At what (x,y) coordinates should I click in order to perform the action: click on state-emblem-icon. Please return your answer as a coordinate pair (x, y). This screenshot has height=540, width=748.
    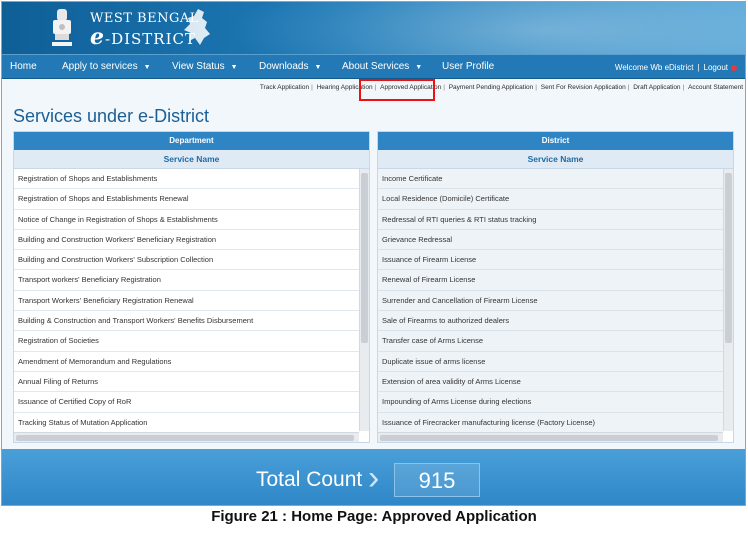
    Looking at the image, I should click on (62, 27).